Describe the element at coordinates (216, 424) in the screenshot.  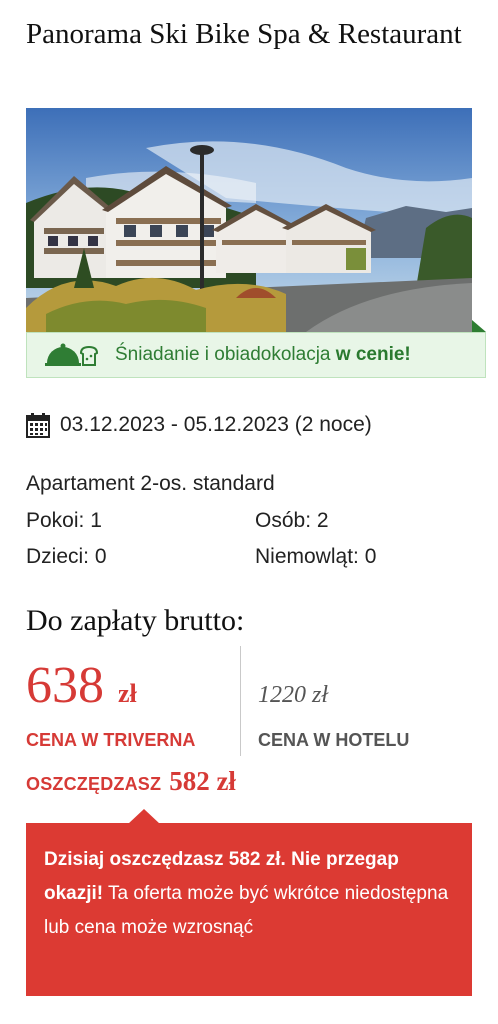
I see `stay-dates-text: 03.12.2023 - 05.12.2023 (2 noce)` at that location.